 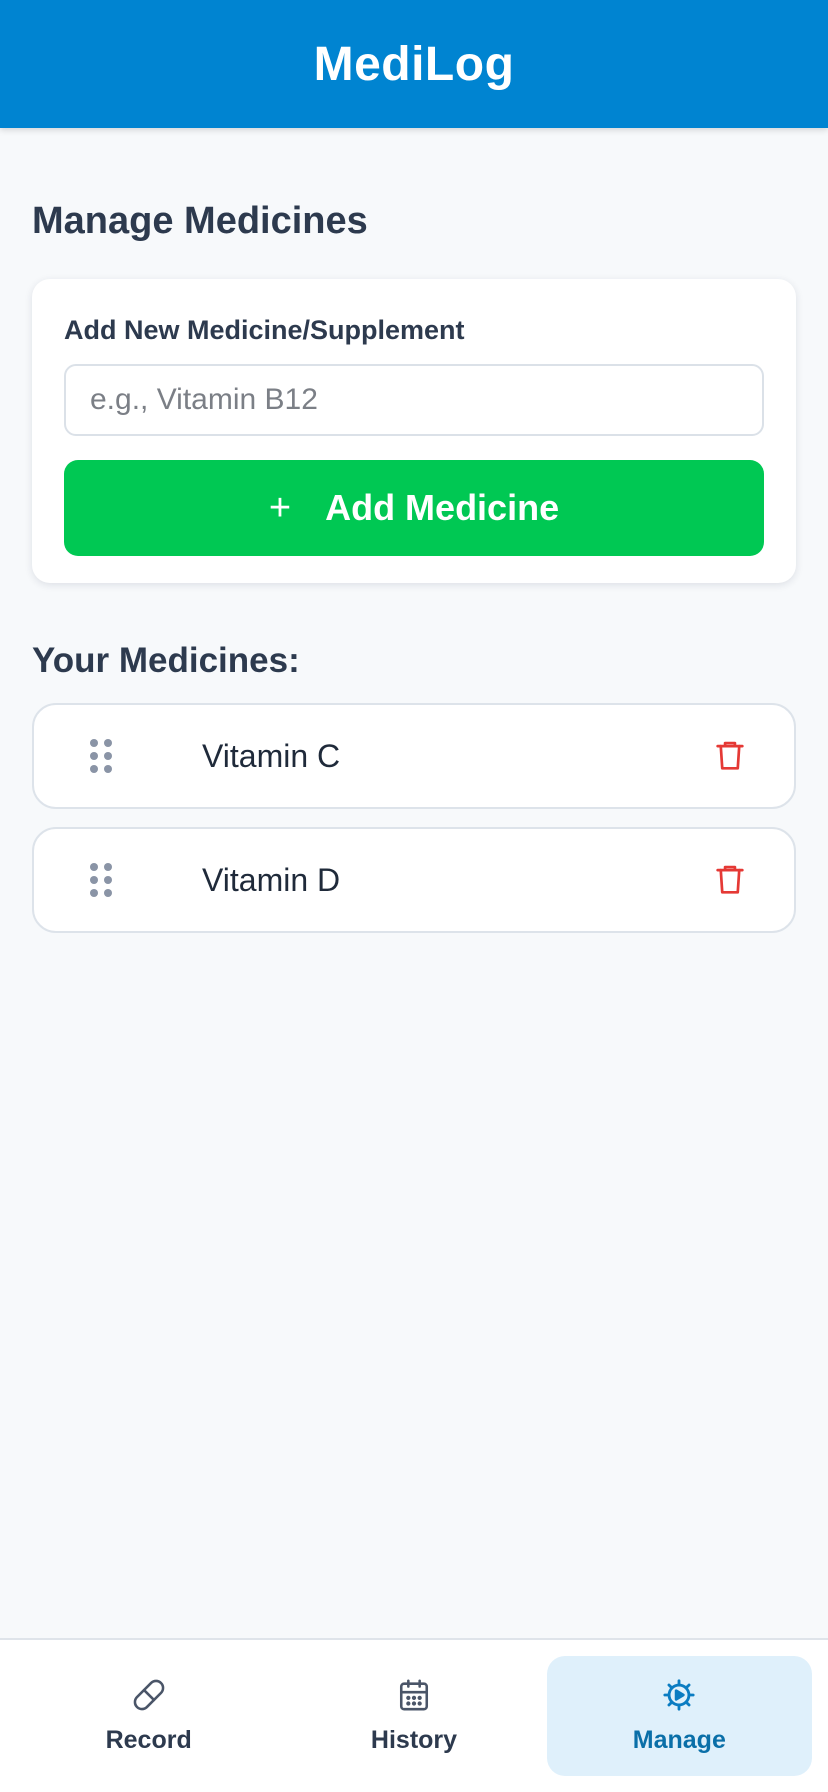 What do you see at coordinates (679, 1716) in the screenshot?
I see `nav-item-manage: Manage` at bounding box center [679, 1716].